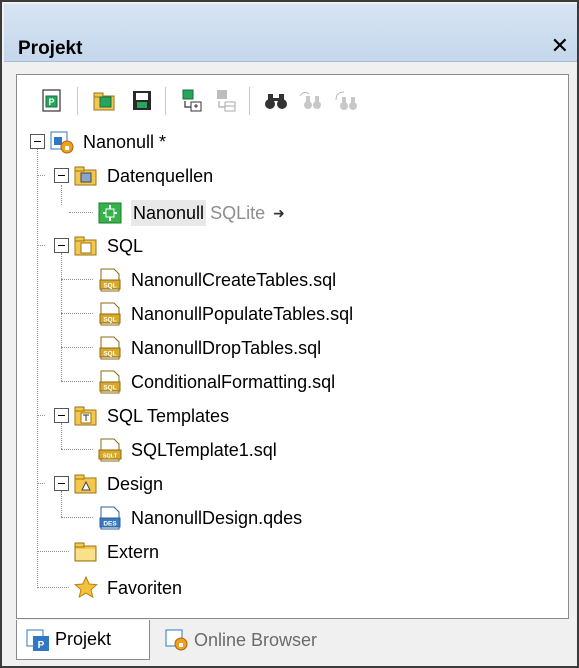 The height and width of the screenshot is (668, 579). I want to click on bottom-tabs: P Projekt Online Browser, so click(292, 642).